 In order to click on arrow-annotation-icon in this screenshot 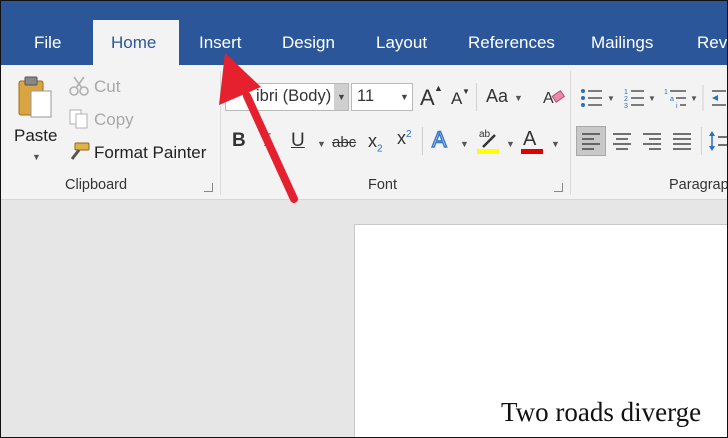, I will do `click(258, 128)`.